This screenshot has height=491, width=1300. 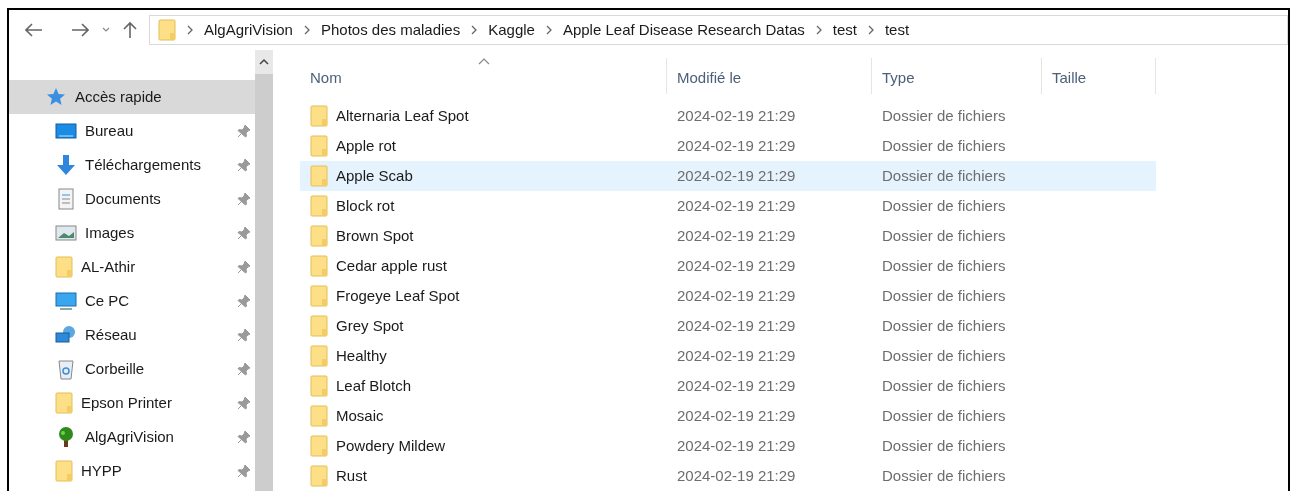 I want to click on column-header: Type, so click(x=957, y=76).